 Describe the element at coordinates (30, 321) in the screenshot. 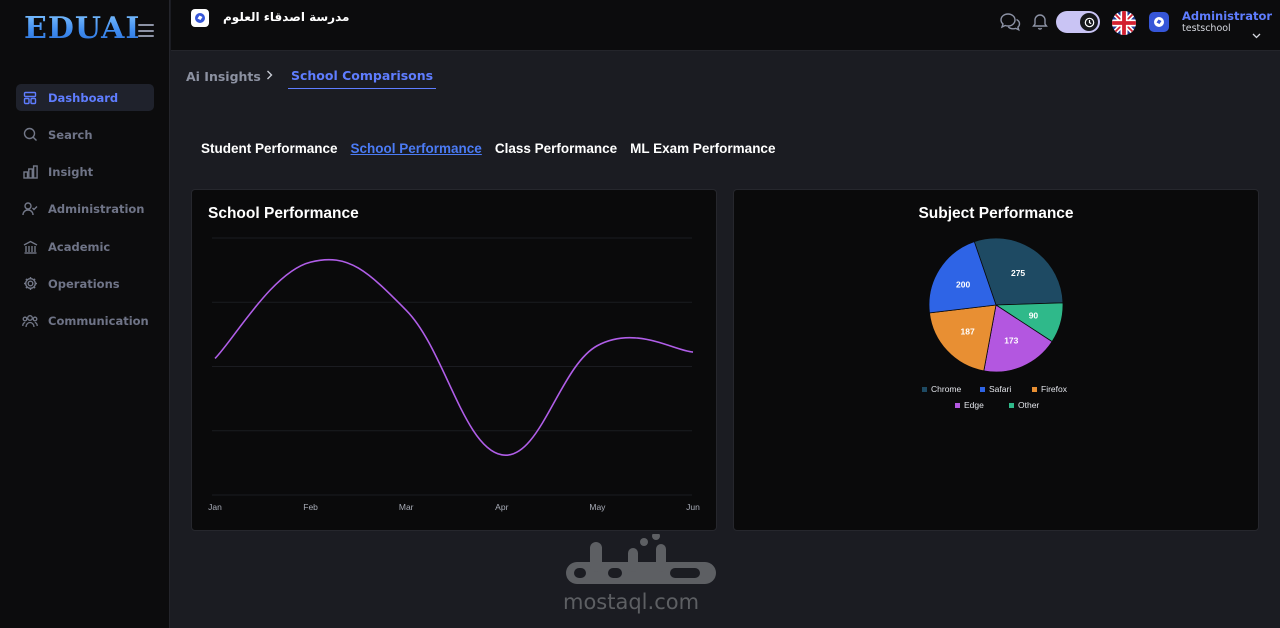

I see `people-icon` at that location.